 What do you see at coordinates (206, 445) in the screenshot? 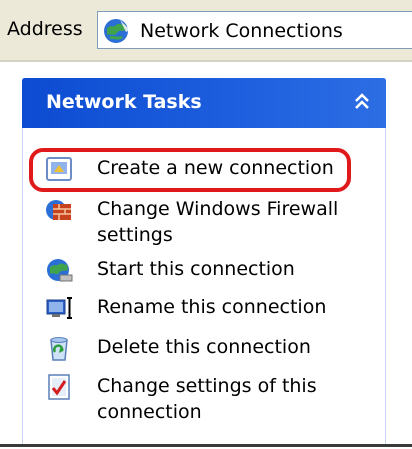
I see `bottom-edge` at bounding box center [206, 445].